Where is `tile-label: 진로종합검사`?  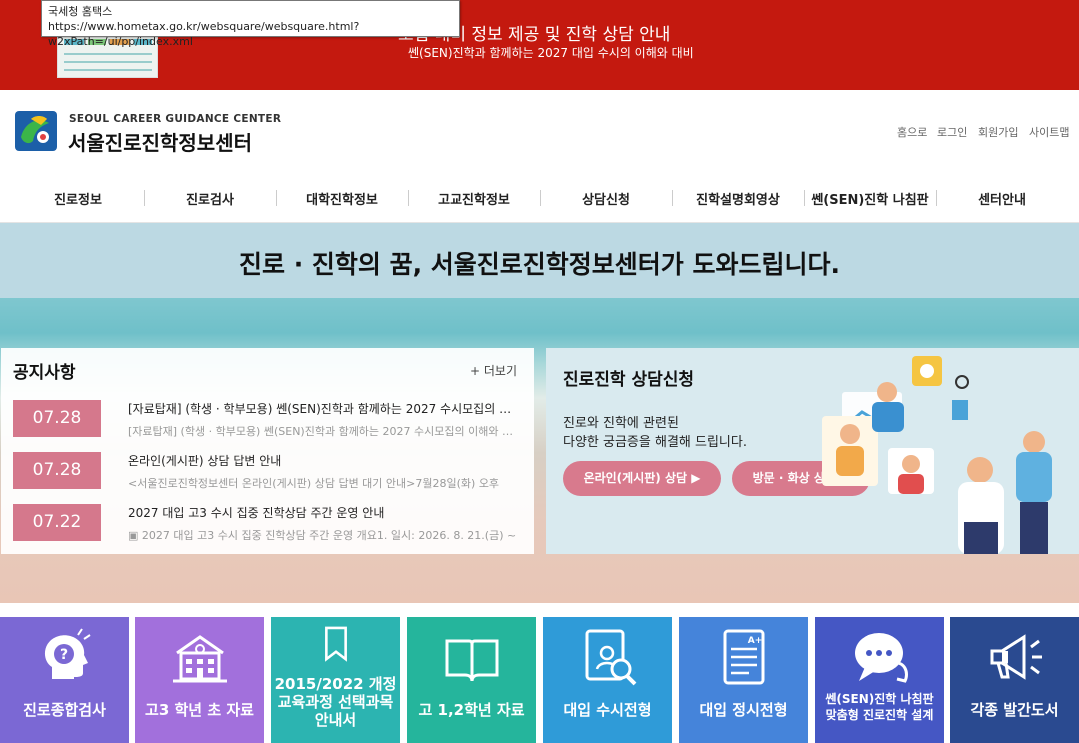 tile-label: 진로종합검사 is located at coordinates (64, 710).